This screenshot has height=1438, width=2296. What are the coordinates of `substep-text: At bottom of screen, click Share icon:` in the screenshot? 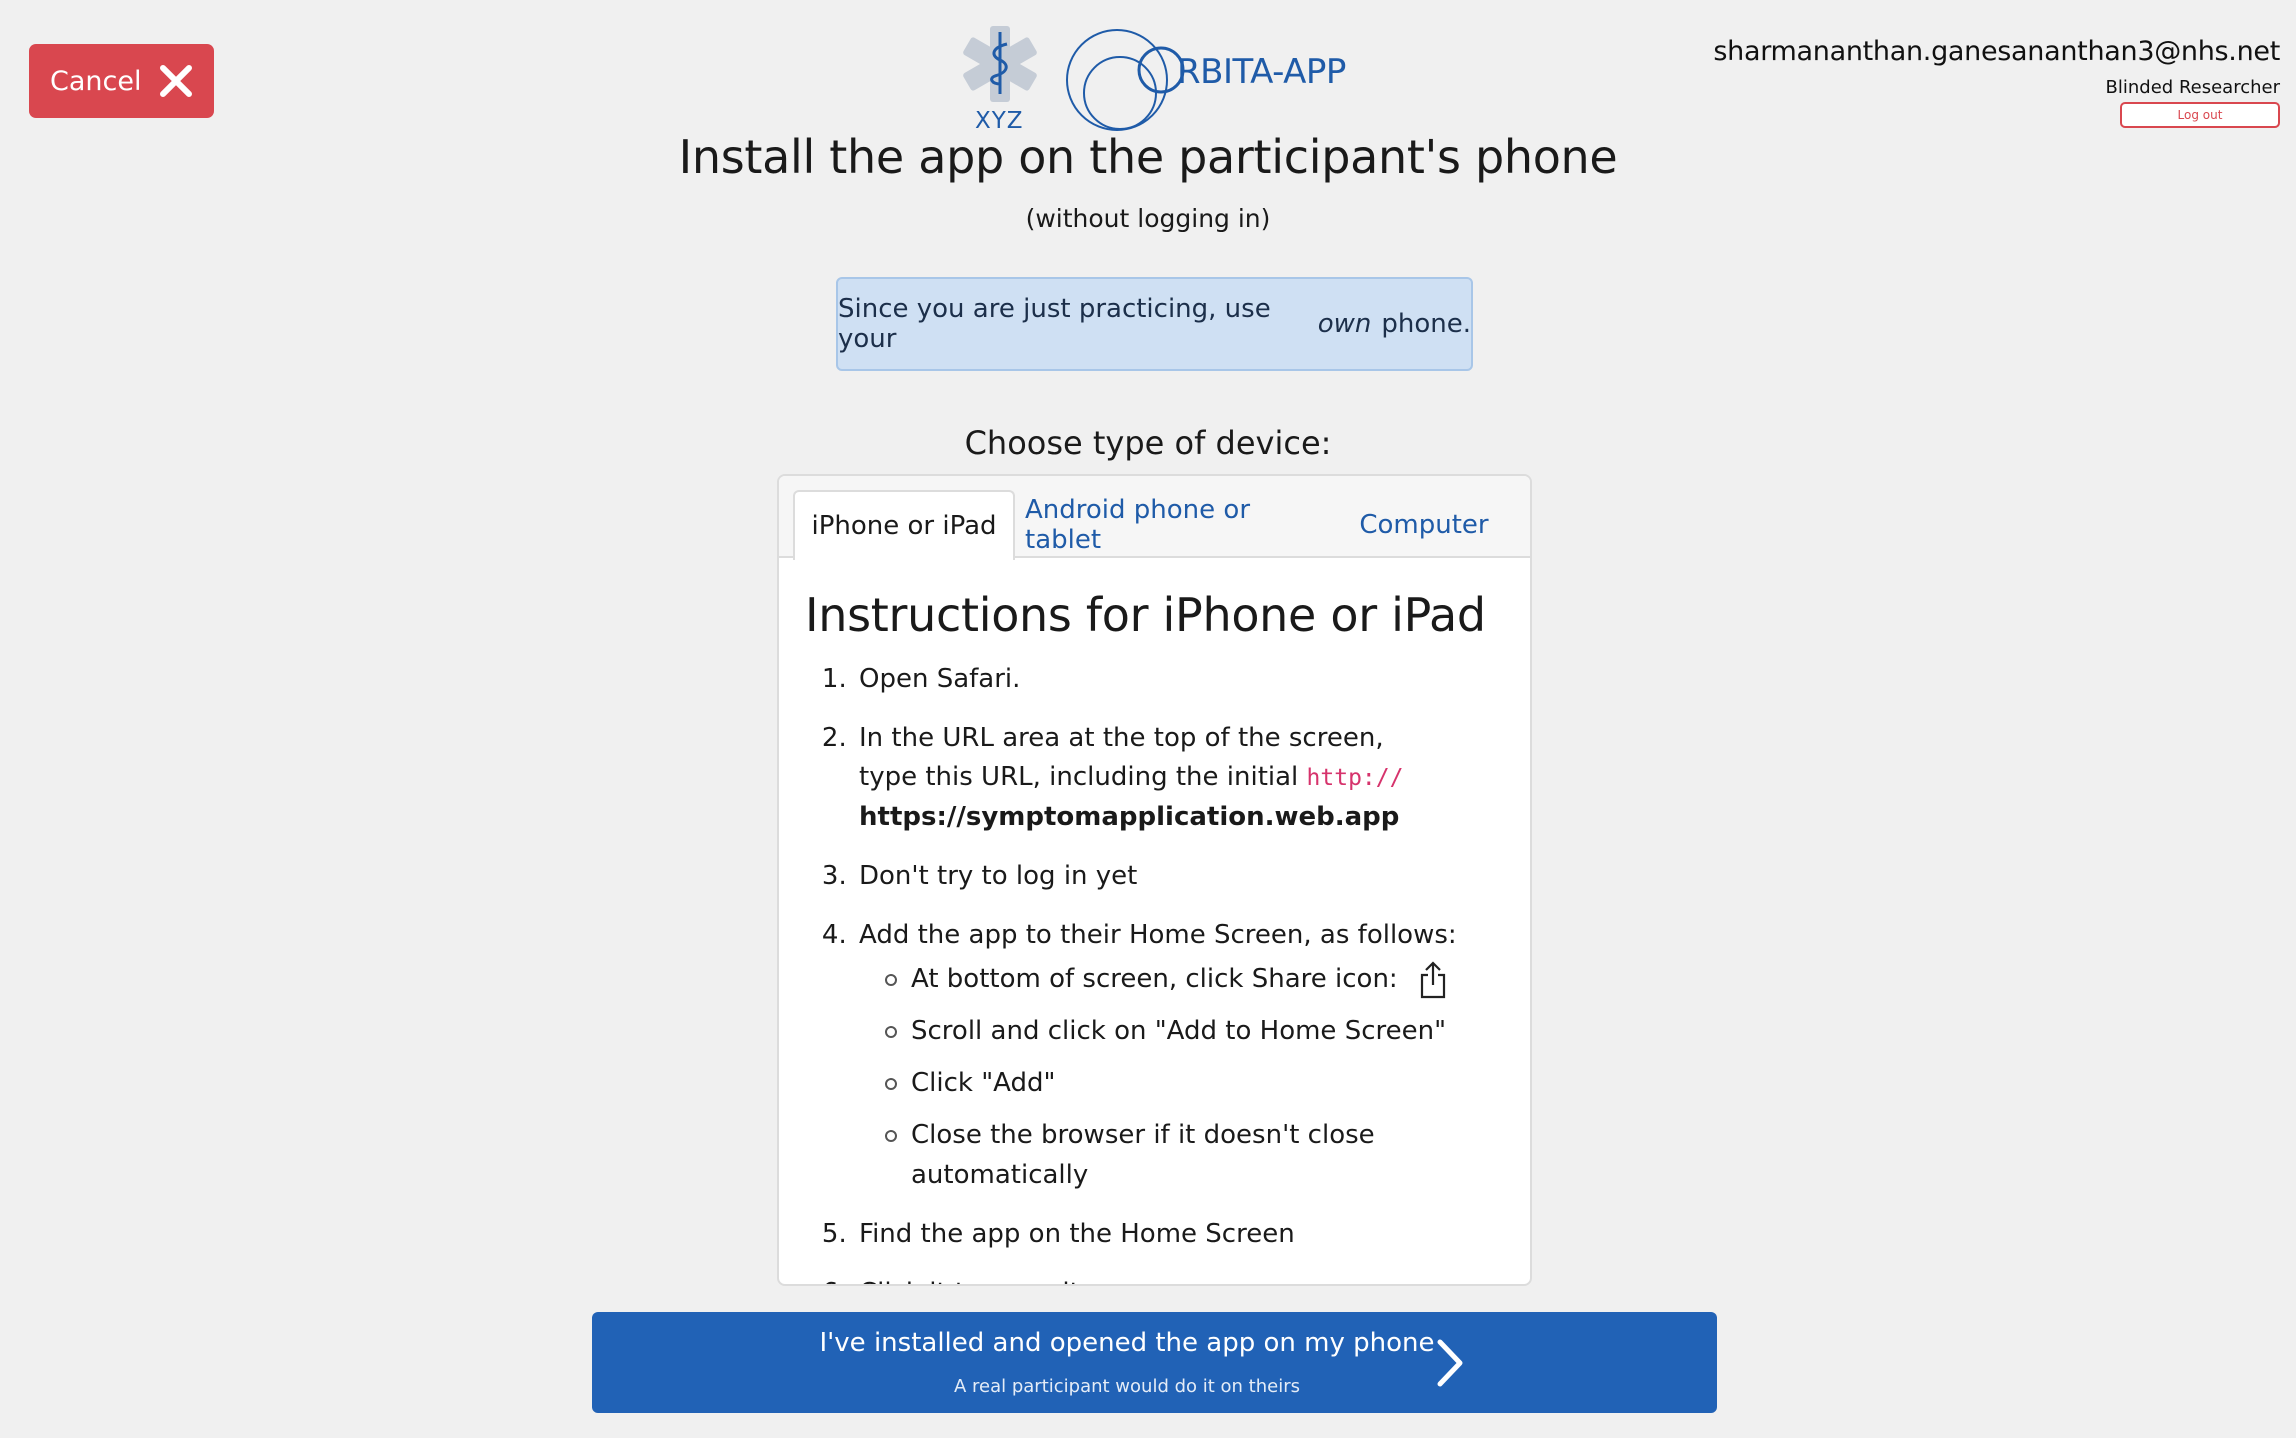 It's located at (1154, 979).